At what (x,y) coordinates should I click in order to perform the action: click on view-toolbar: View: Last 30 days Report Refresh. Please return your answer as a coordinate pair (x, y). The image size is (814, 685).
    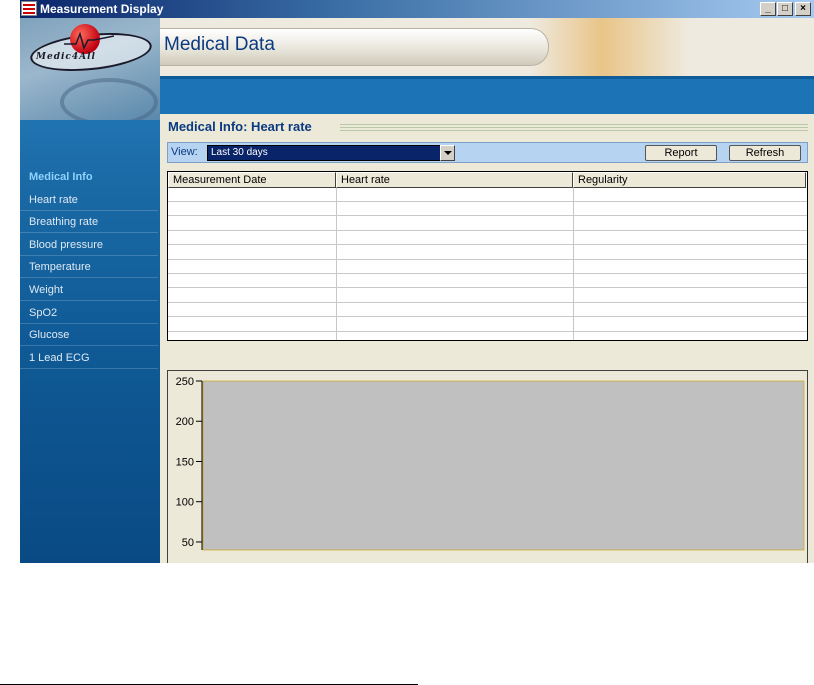
    Looking at the image, I should click on (487, 152).